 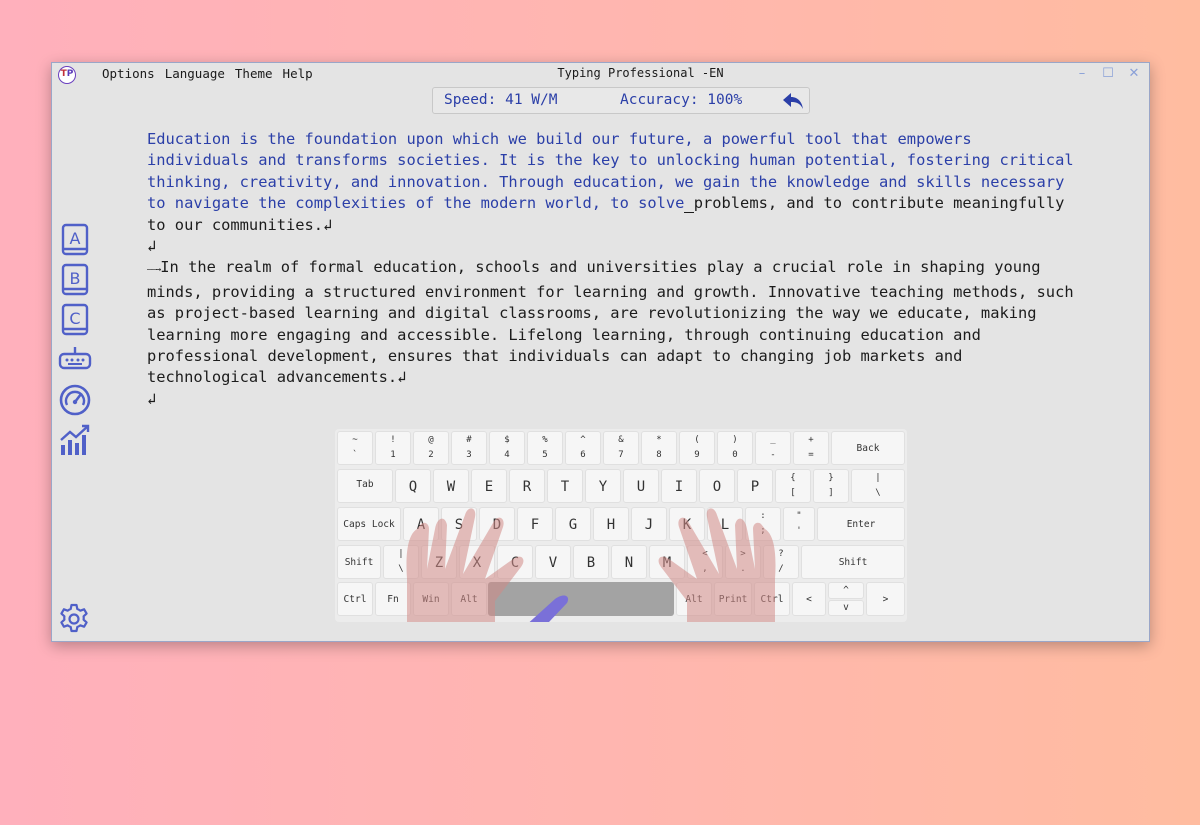 What do you see at coordinates (773, 448) in the screenshot?
I see `key-minus: _ -` at bounding box center [773, 448].